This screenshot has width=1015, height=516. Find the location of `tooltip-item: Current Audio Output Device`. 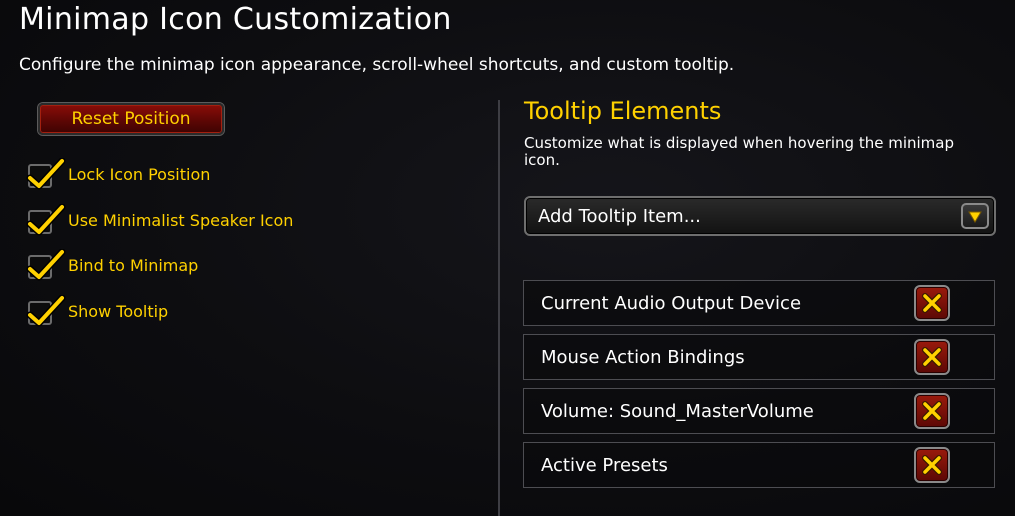

tooltip-item: Current Audio Output Device is located at coordinates (759, 303).